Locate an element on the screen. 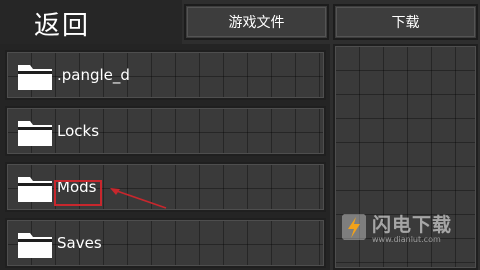 The height and width of the screenshot is (270, 480). tab-game-files: 游戏文件 is located at coordinates (256, 22).